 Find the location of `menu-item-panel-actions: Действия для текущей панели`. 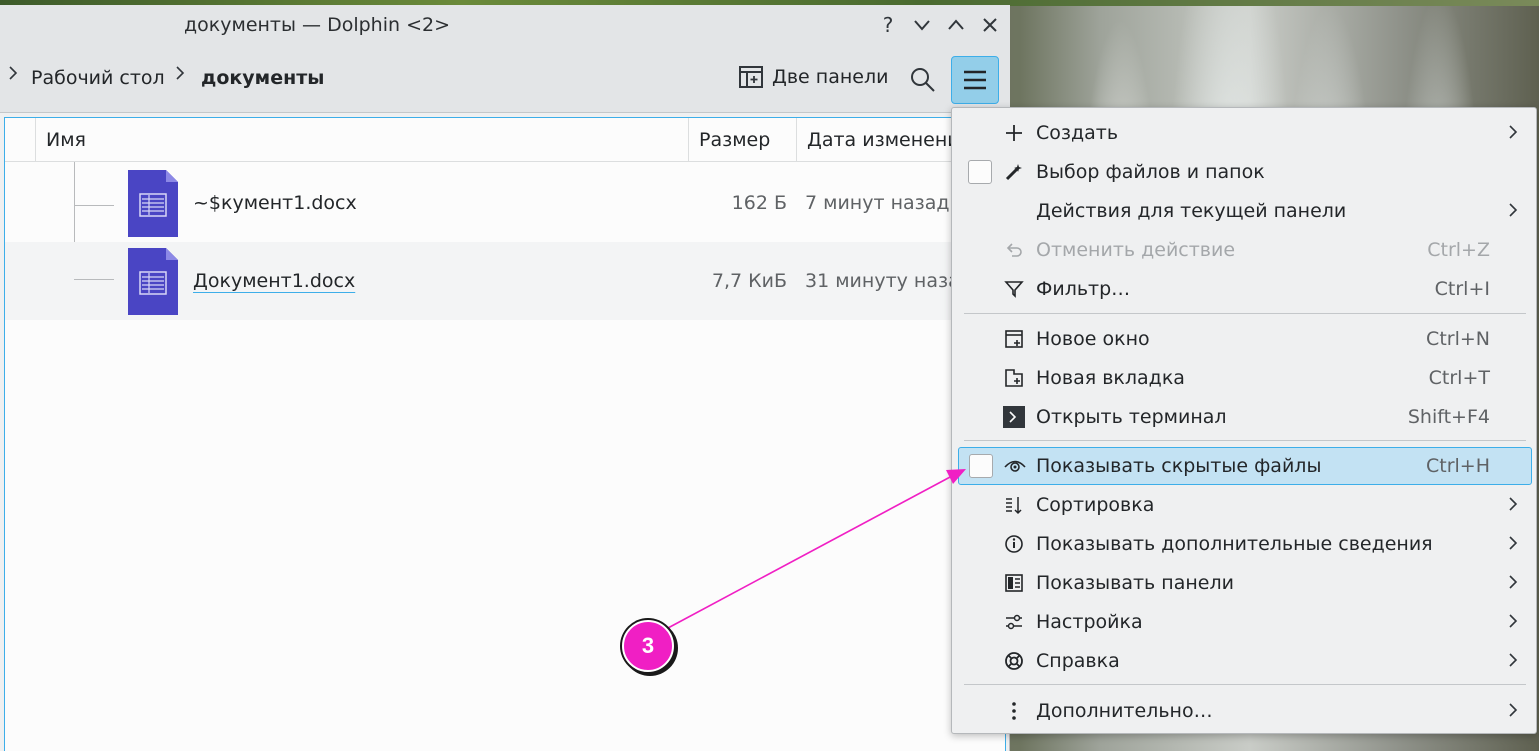

menu-item-panel-actions: Действия для текущей панели is located at coordinates (1245, 211).